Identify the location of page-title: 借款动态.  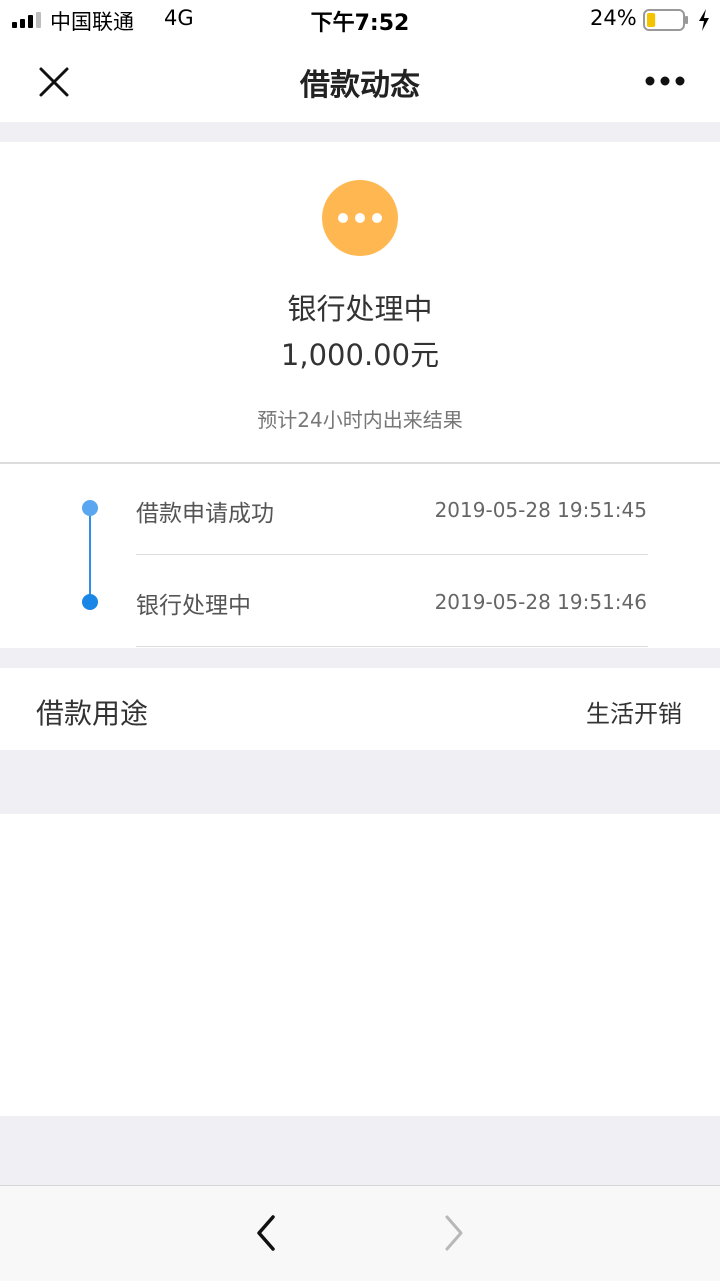
(360, 85).